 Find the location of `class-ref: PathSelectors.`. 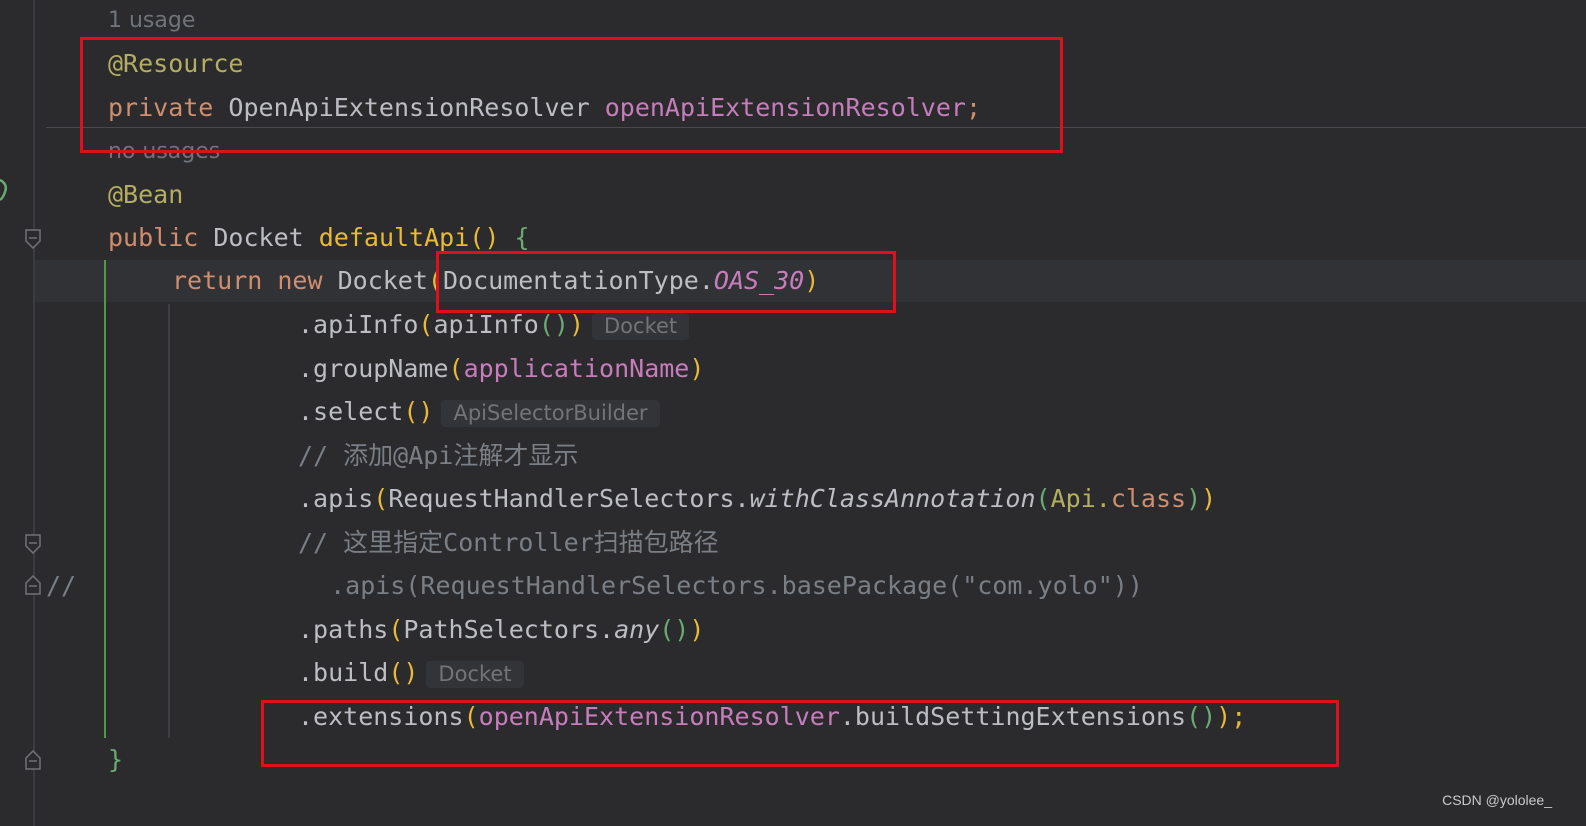

class-ref: PathSelectors. is located at coordinates (509, 629).